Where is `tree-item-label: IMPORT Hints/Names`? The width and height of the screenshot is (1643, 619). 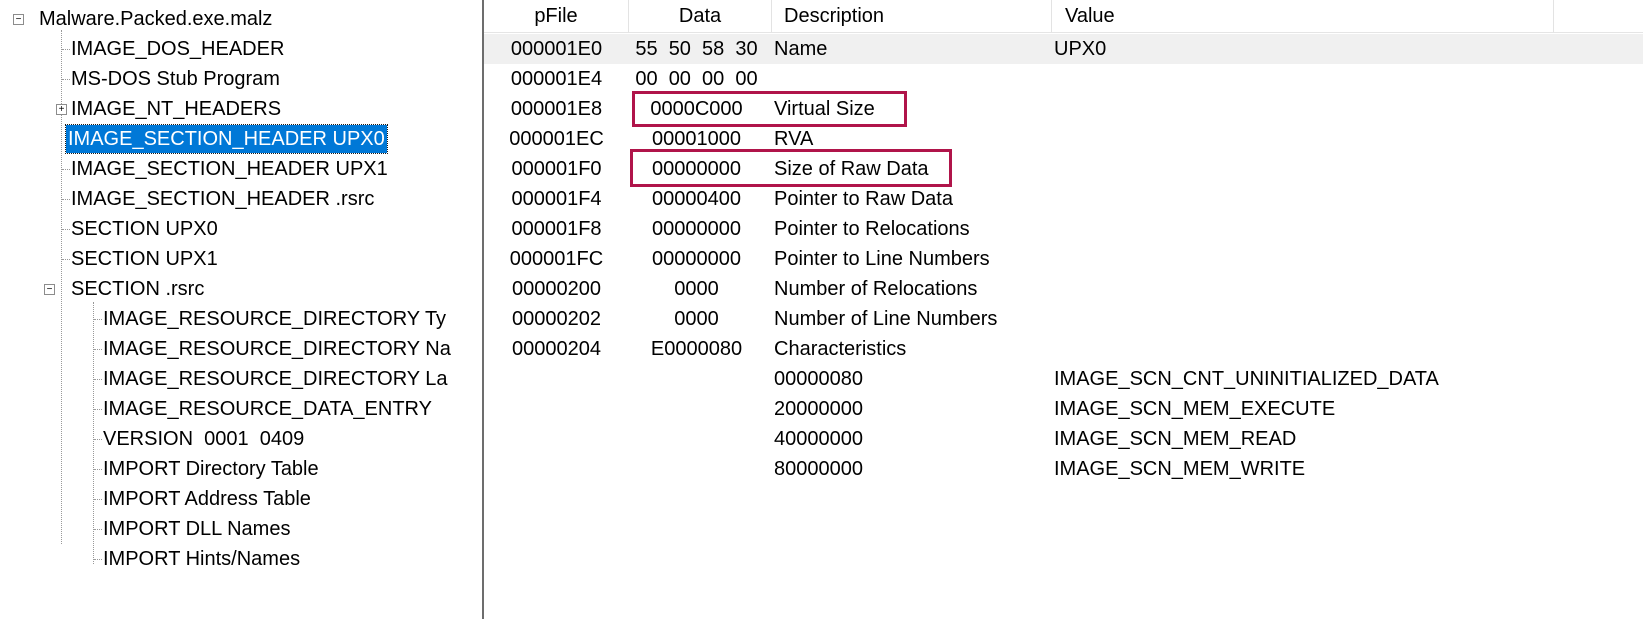 tree-item-label: IMPORT Hints/Names is located at coordinates (202, 559).